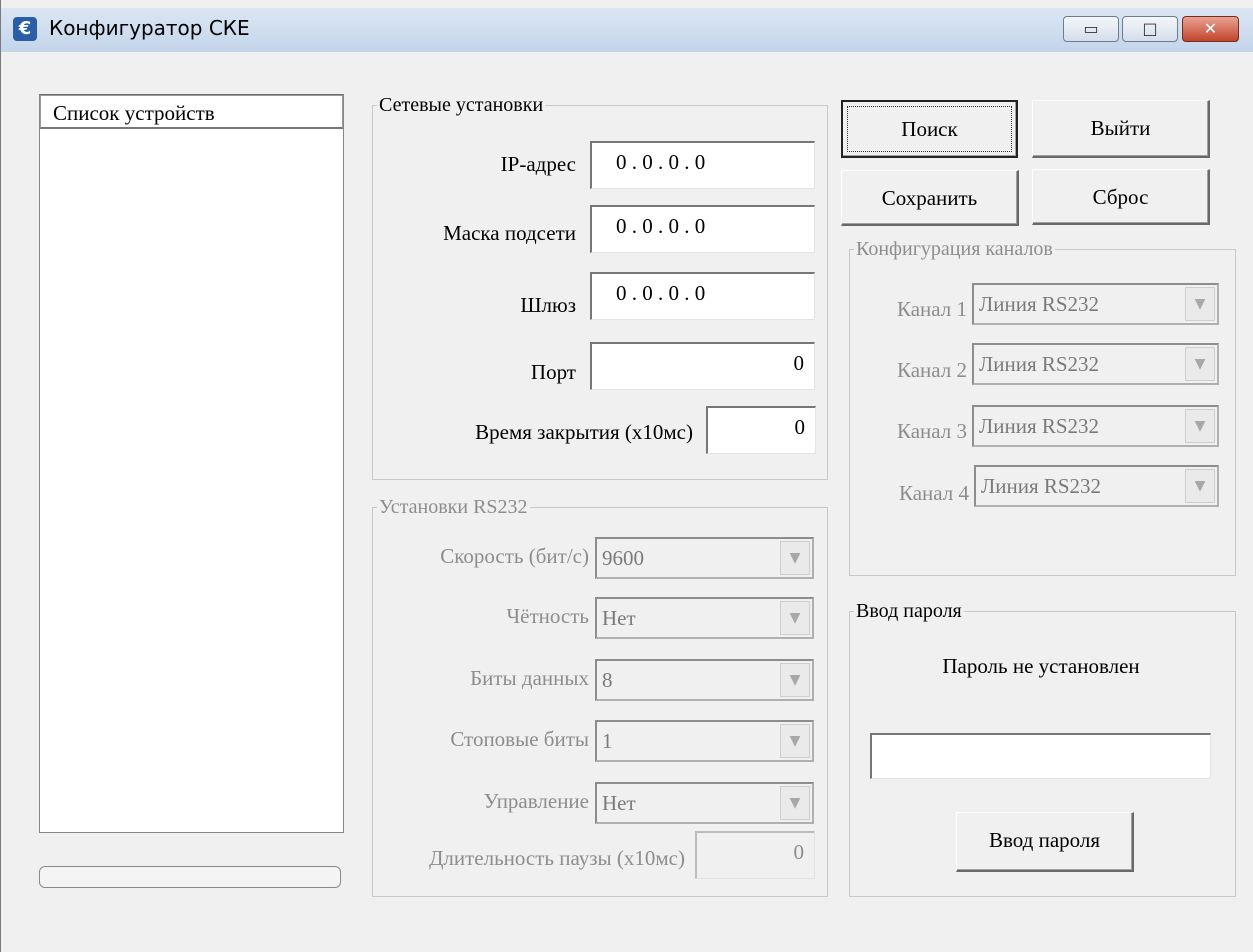 Image resolution: width=1253 pixels, height=952 pixels. What do you see at coordinates (933, 493) in the screenshot?
I see `channel-4-label: Канал 4` at bounding box center [933, 493].